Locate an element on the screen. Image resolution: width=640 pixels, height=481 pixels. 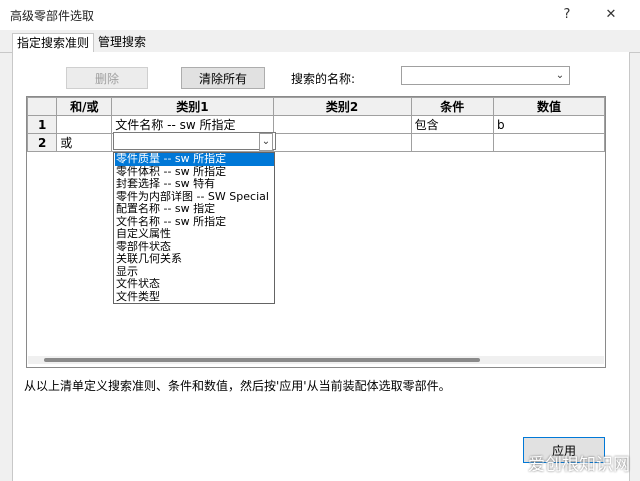
close-button: ✕ is located at coordinates (611, 15).